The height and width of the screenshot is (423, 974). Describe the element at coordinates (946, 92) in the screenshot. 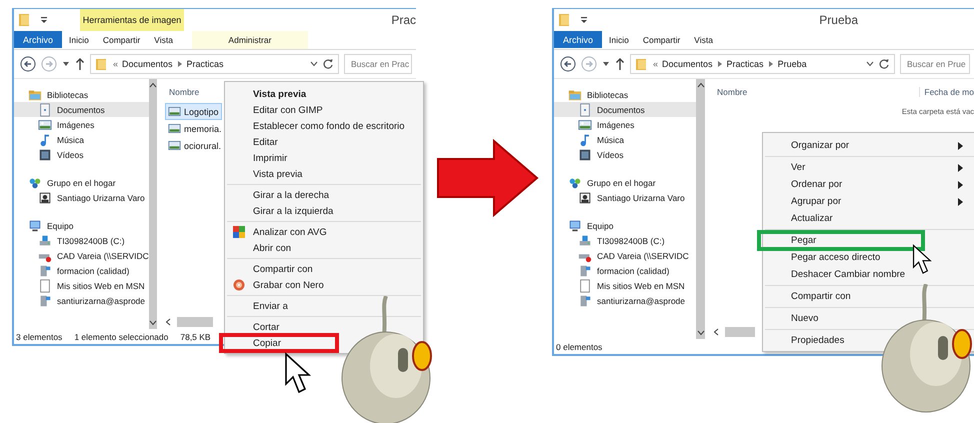

I see `column-header: Fecha de mo` at that location.